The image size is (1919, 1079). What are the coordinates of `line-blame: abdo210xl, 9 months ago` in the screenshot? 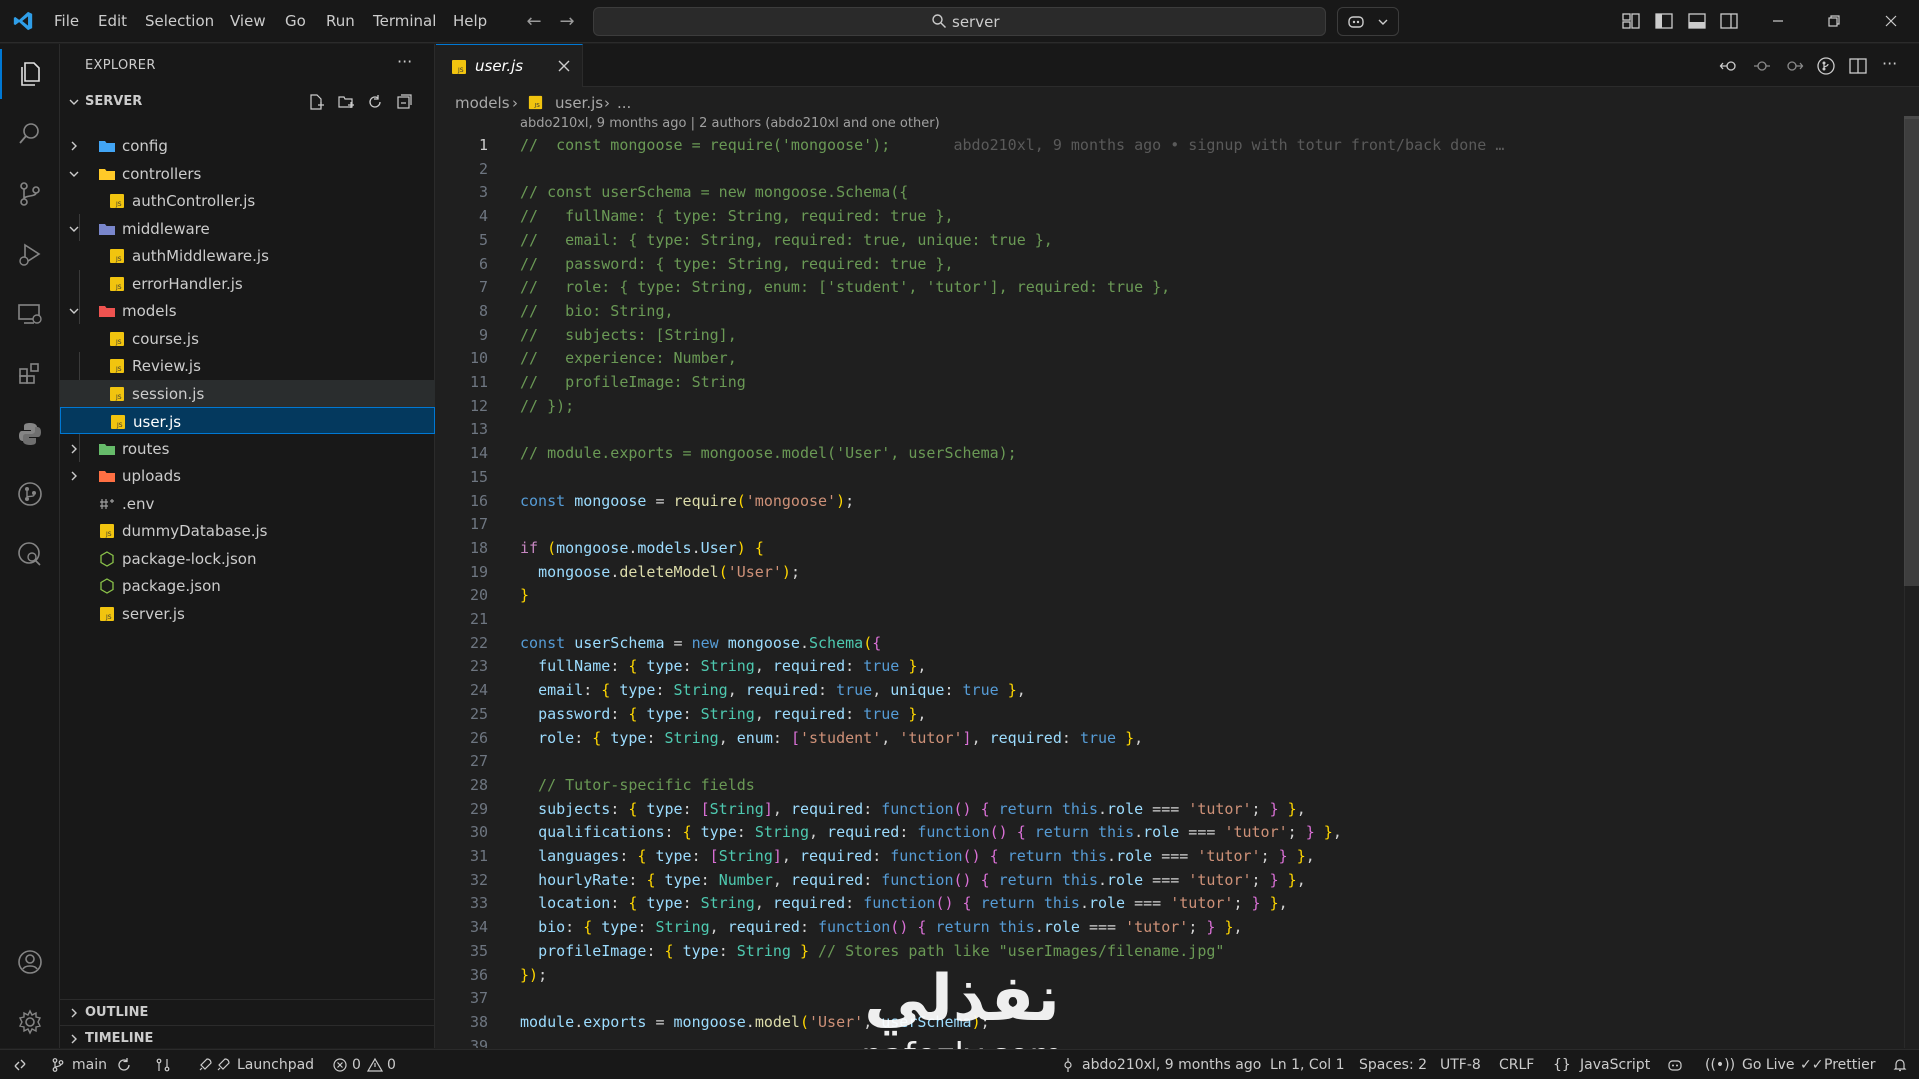 It's located at (1171, 1065).